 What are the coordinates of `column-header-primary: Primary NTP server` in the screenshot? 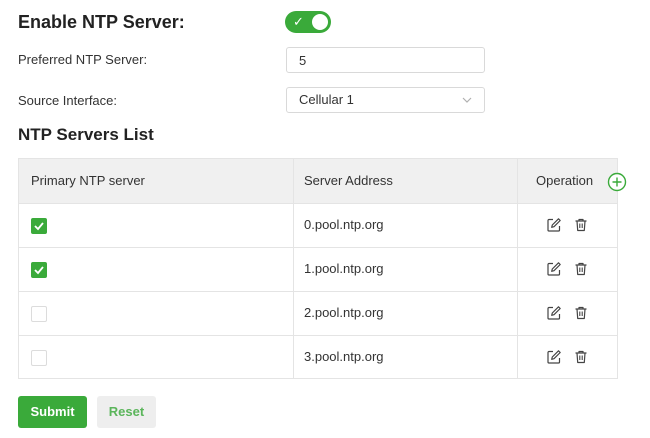 It's located at (88, 180).